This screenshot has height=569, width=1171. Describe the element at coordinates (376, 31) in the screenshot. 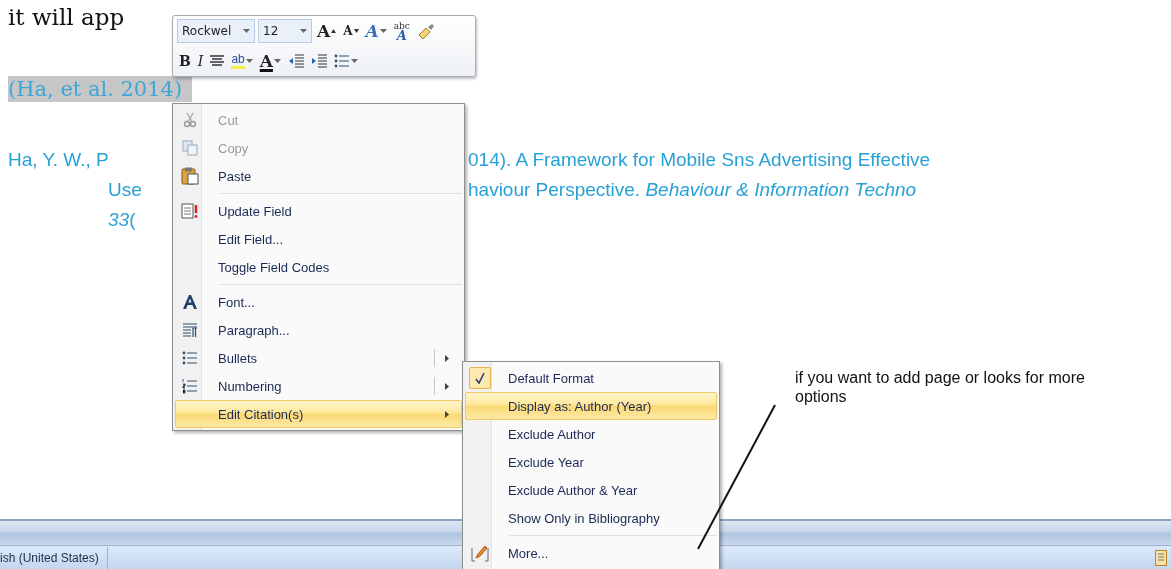

I see `styles-button: A` at that location.